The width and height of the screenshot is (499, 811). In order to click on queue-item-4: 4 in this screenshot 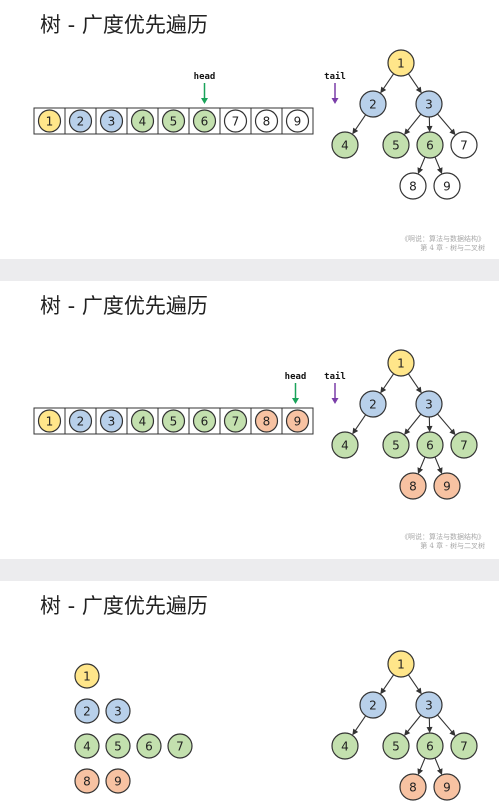, I will do `click(142, 121)`.